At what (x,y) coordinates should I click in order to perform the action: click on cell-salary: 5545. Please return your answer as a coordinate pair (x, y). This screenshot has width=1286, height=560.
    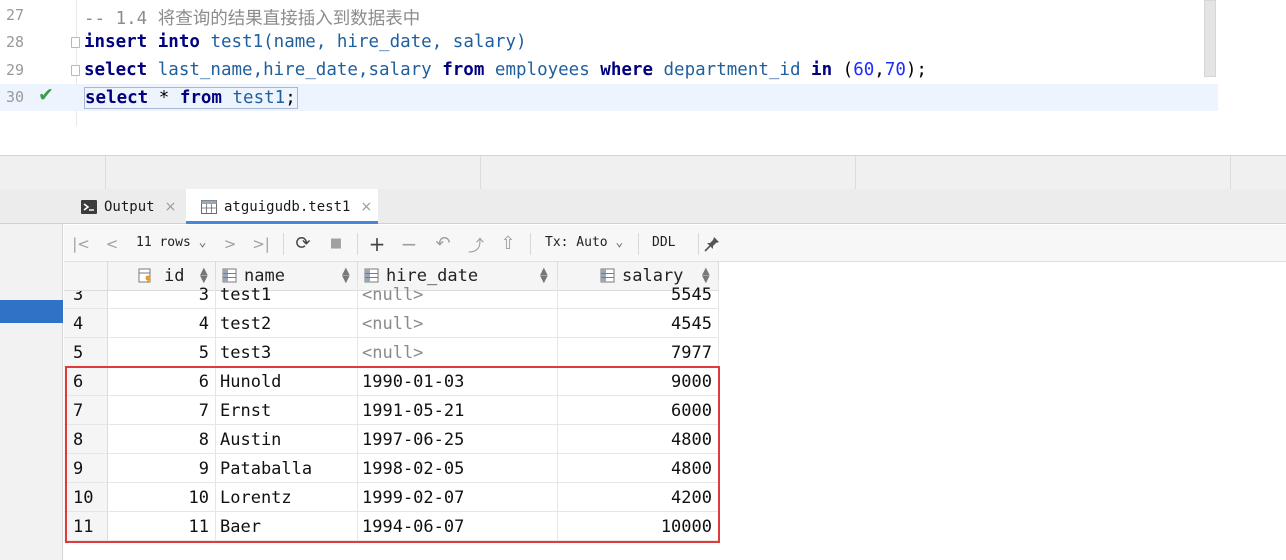
    Looking at the image, I should click on (638, 294).